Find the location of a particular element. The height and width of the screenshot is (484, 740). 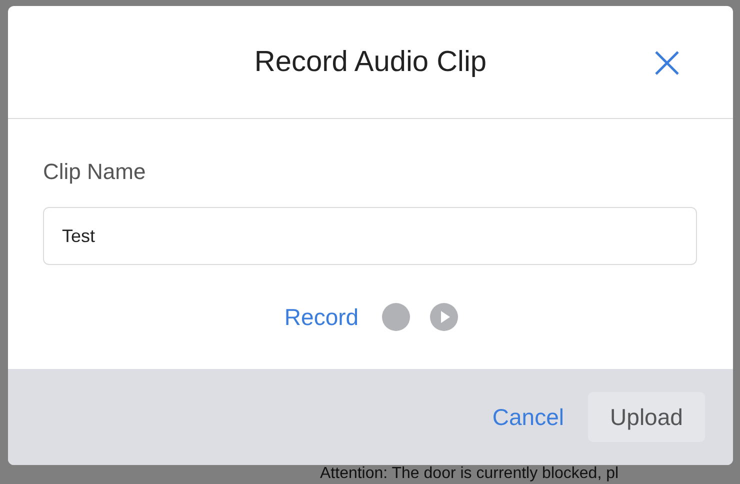

close-icon is located at coordinates (667, 63).